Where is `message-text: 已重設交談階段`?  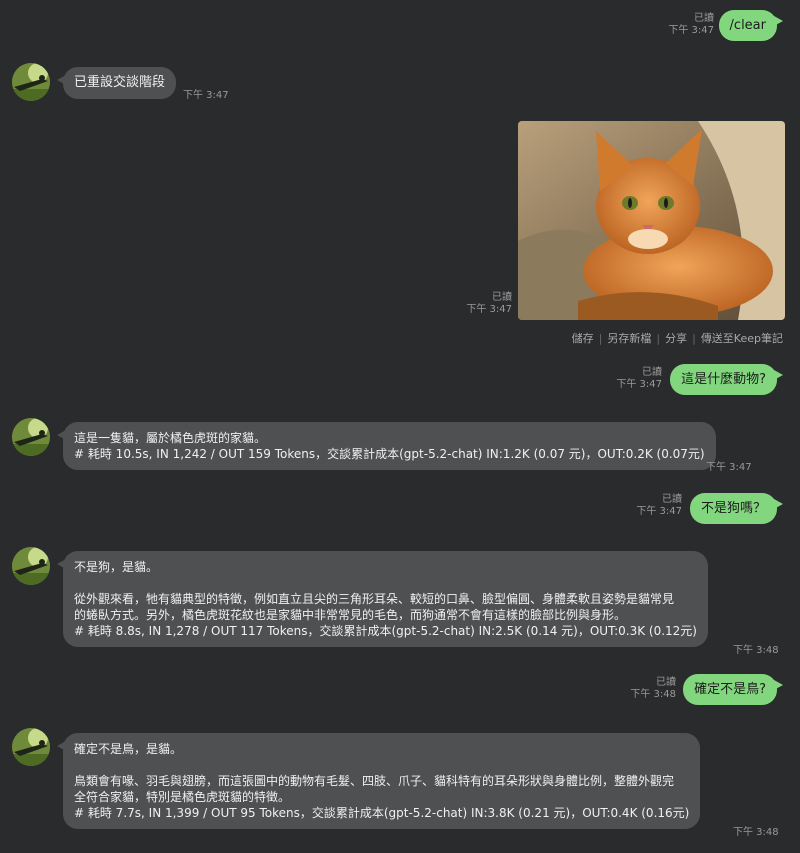
message-text: 已重設交談階段 is located at coordinates (120, 82).